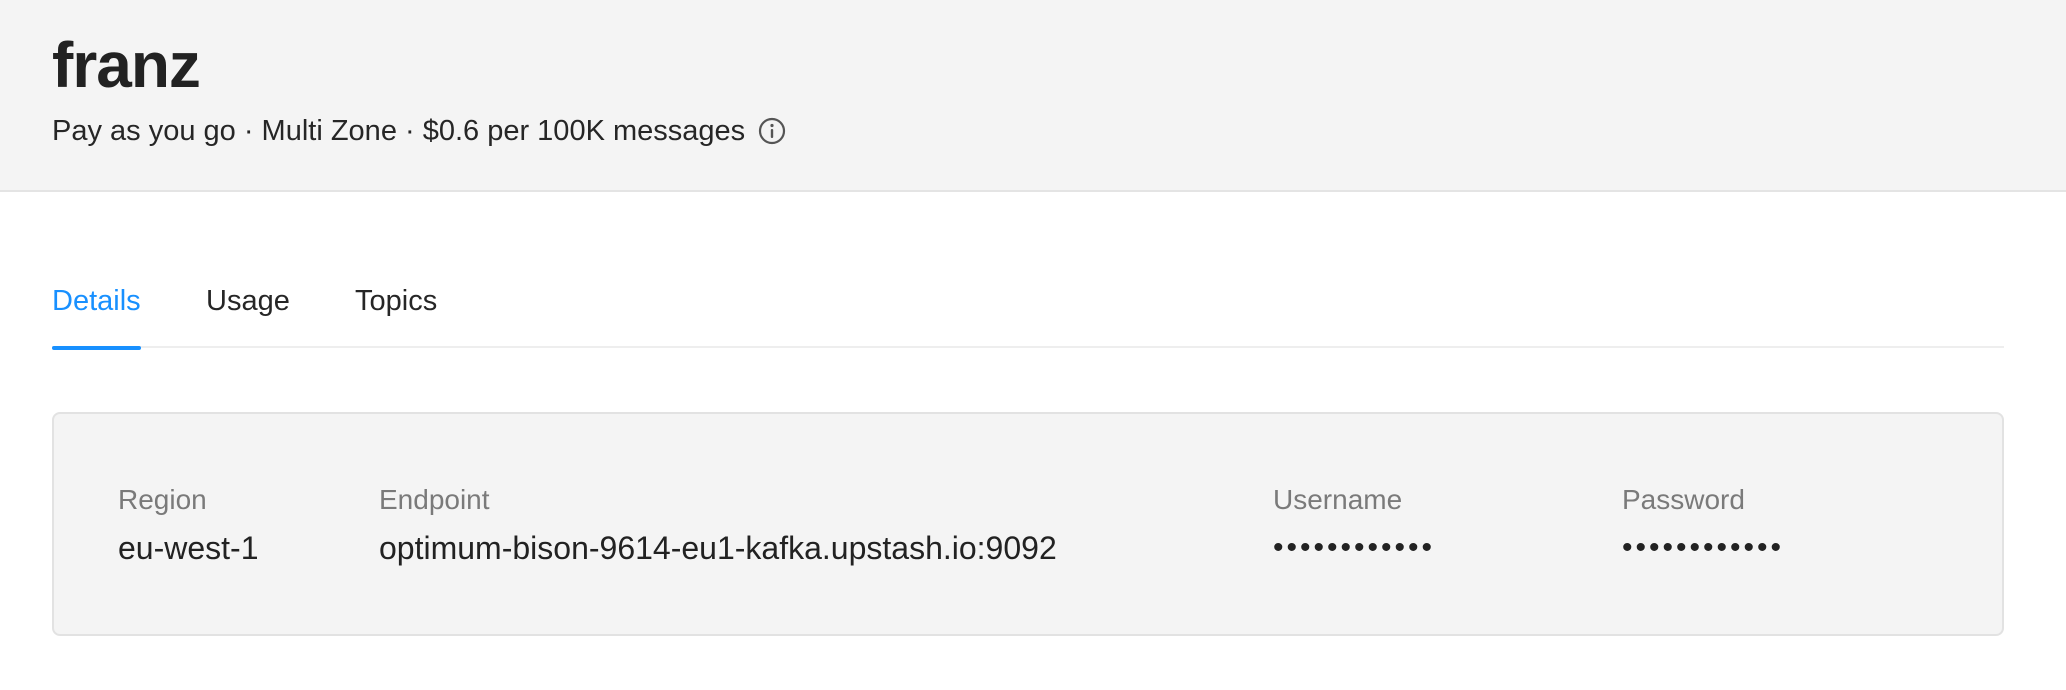  I want to click on username-value-masked: ••••••••••••, so click(1354, 548).